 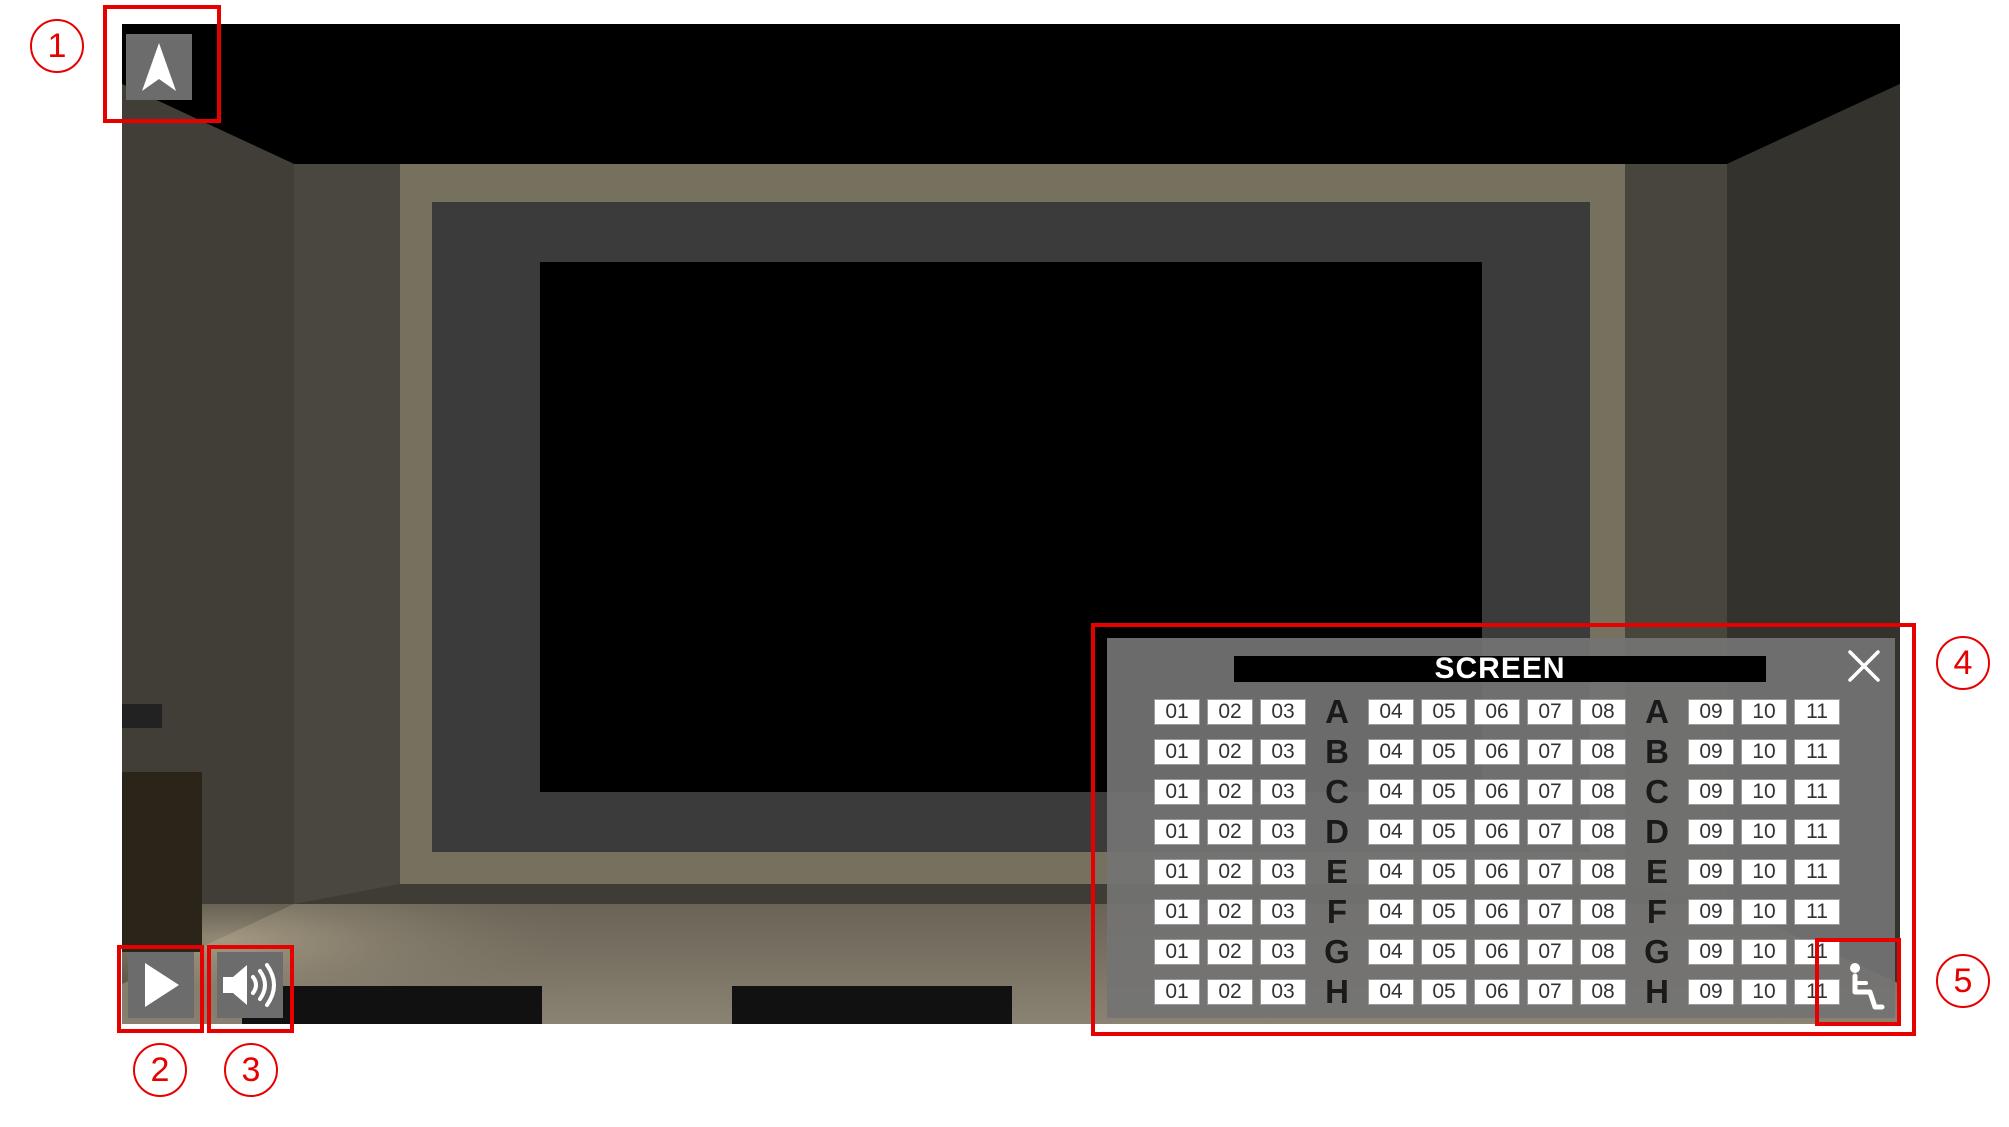 What do you see at coordinates (251, 1070) in the screenshot?
I see `callout-3: 3` at bounding box center [251, 1070].